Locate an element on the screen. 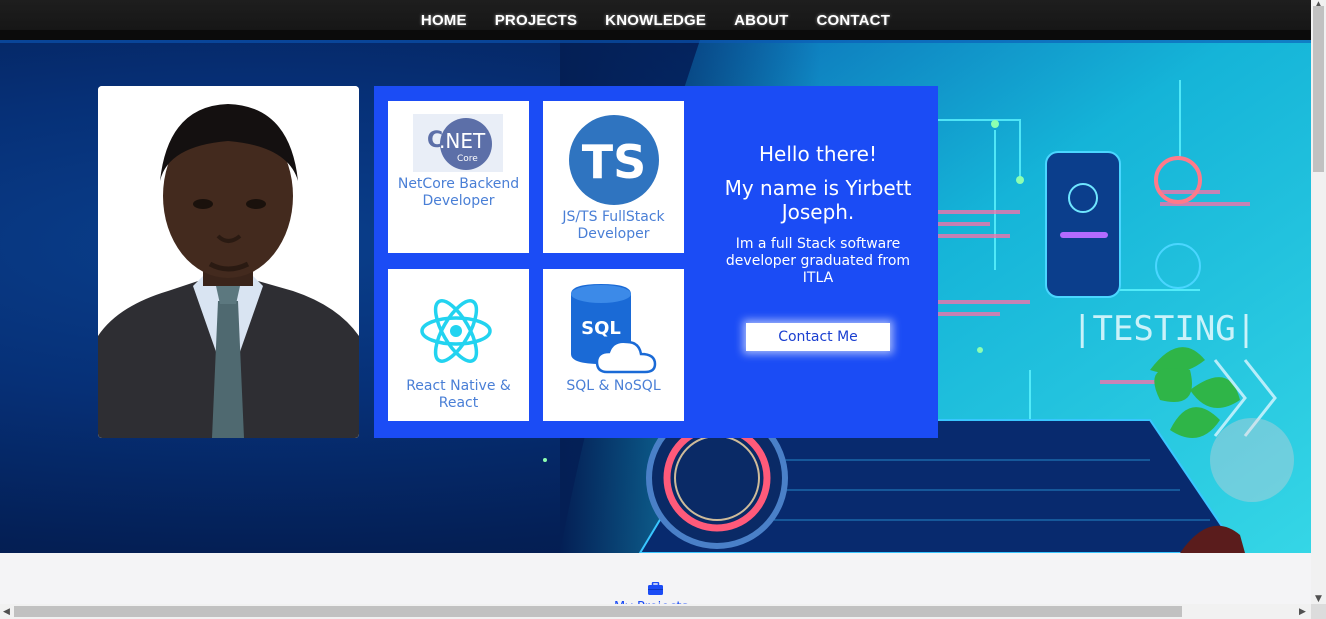 The width and height of the screenshot is (1326, 619). skill-card-label: SQL & NoSQL is located at coordinates (613, 386).